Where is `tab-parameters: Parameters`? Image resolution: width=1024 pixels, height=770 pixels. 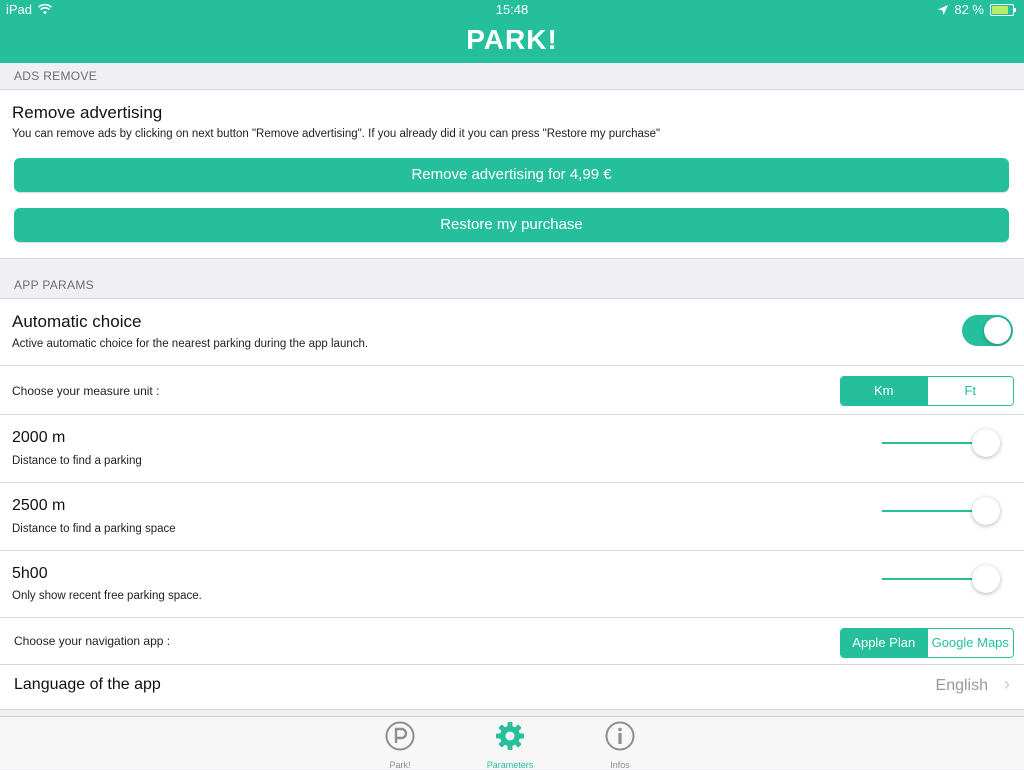
tab-parameters: Parameters is located at coordinates (510, 745).